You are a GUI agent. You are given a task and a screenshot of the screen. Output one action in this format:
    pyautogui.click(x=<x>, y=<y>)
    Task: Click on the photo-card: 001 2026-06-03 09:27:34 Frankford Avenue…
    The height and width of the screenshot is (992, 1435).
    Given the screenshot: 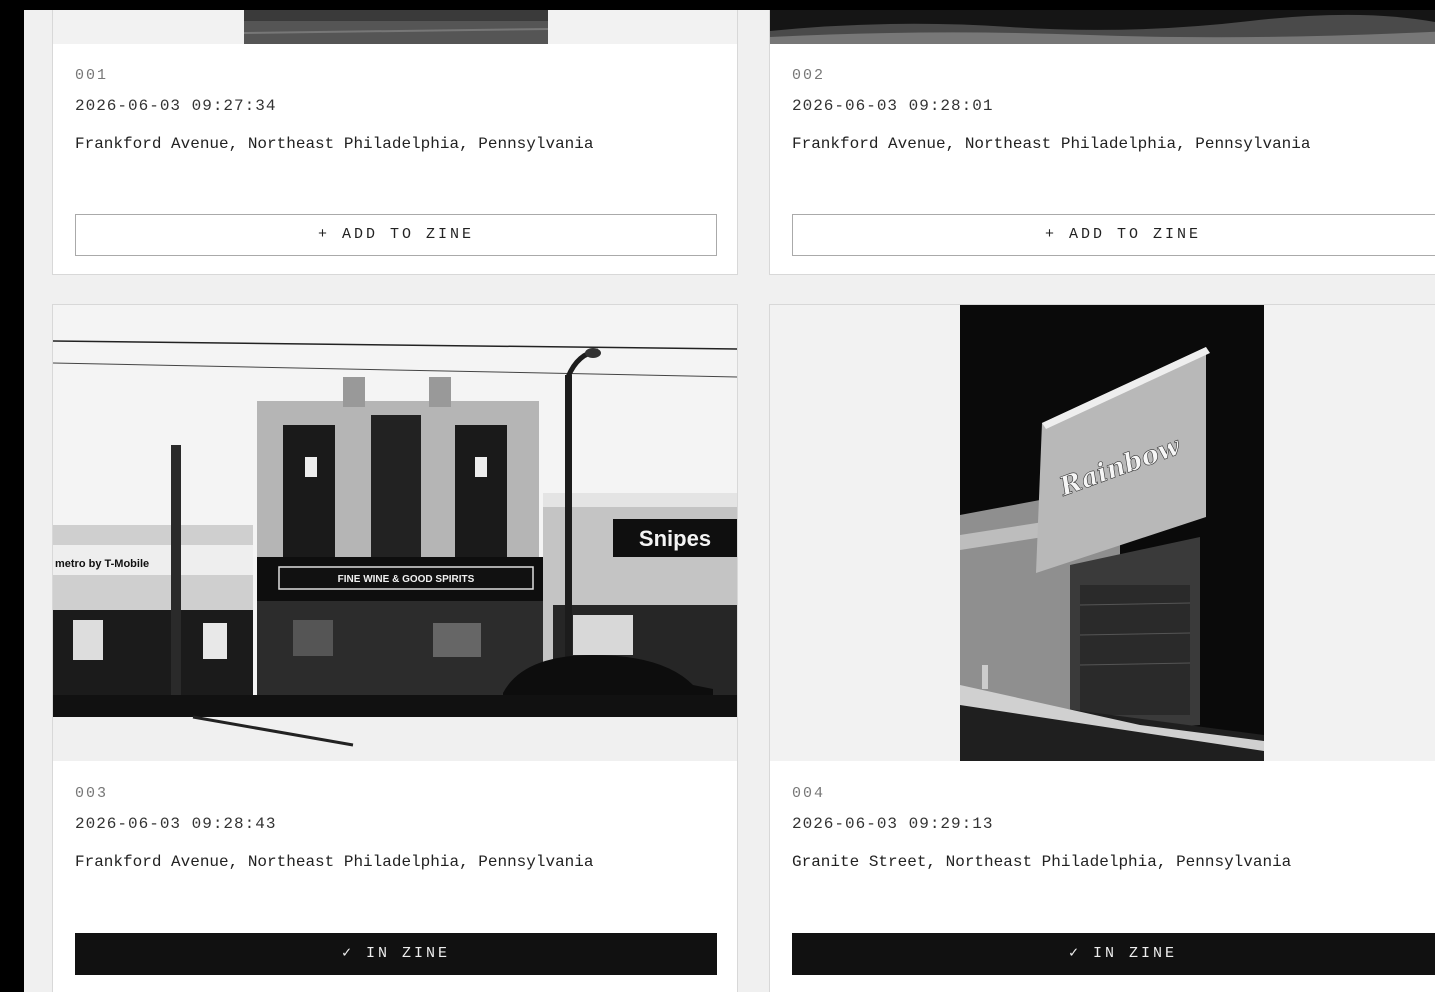 What is the action you would take?
    pyautogui.click(x=395, y=142)
    